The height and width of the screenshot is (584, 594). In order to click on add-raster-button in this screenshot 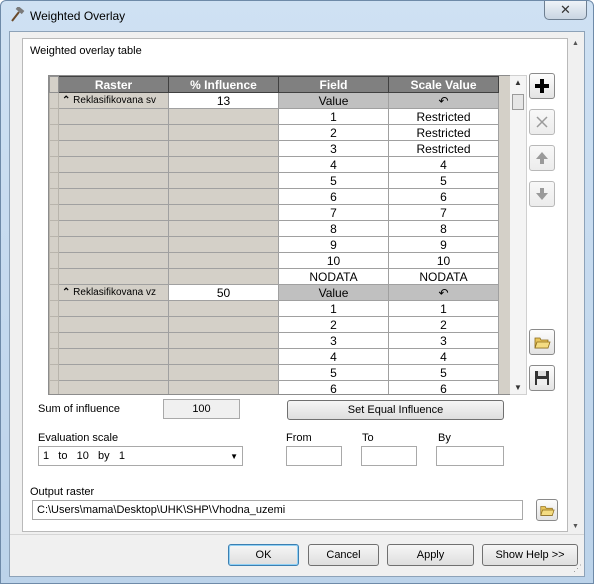, I will do `click(542, 86)`.